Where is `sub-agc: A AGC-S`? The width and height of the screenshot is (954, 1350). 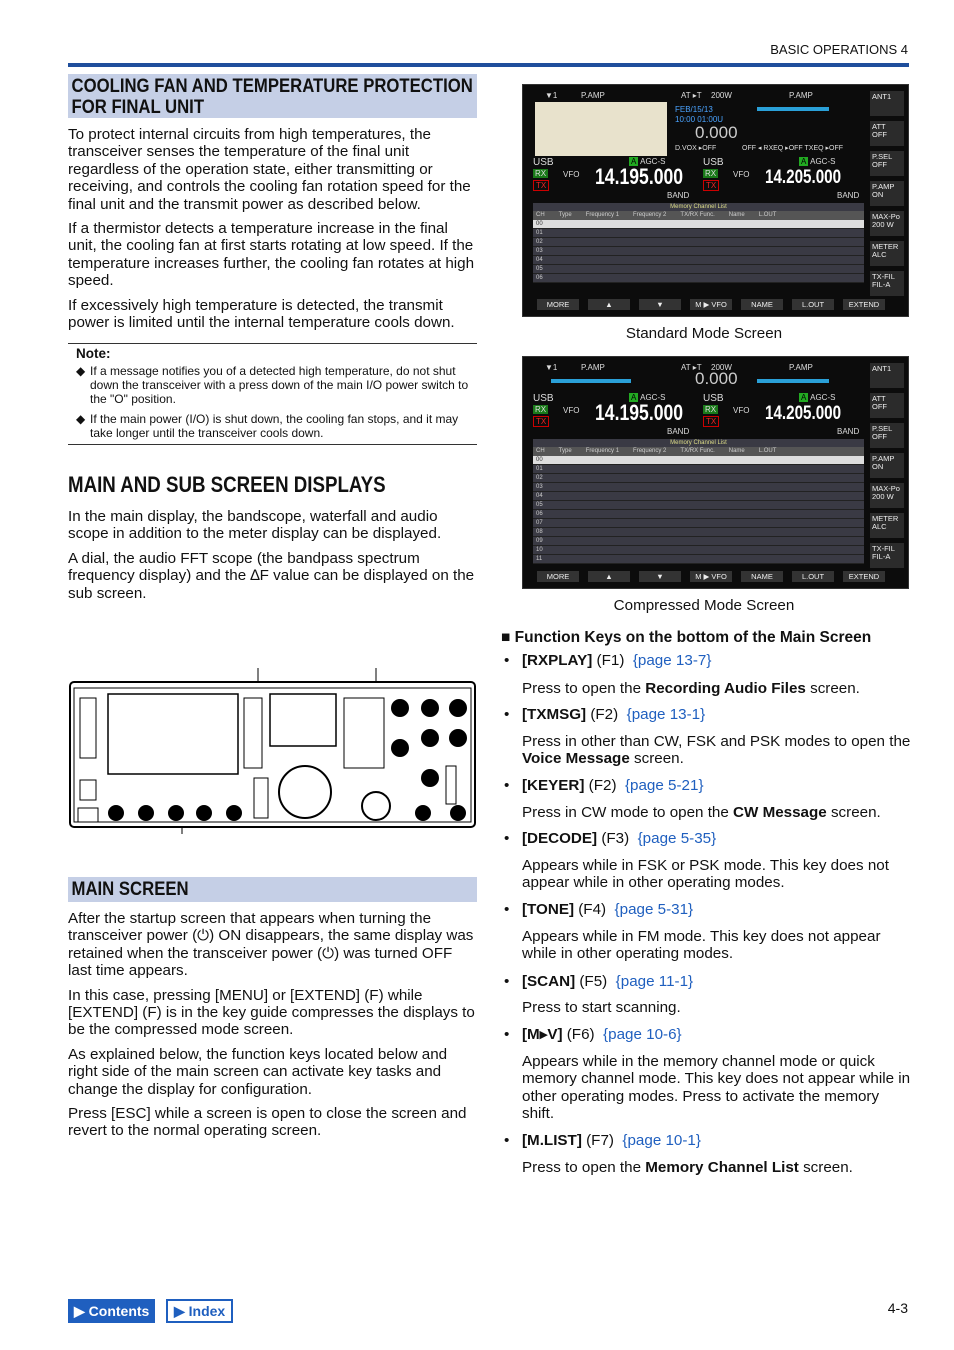
sub-agc: A AGC-S is located at coordinates (817, 161).